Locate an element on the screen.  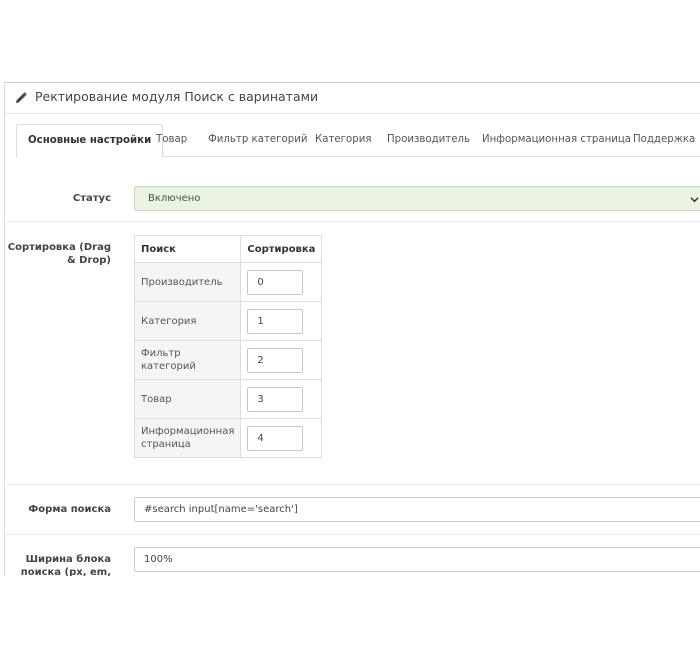
sort-order-input: 4 is located at coordinates (275, 438).